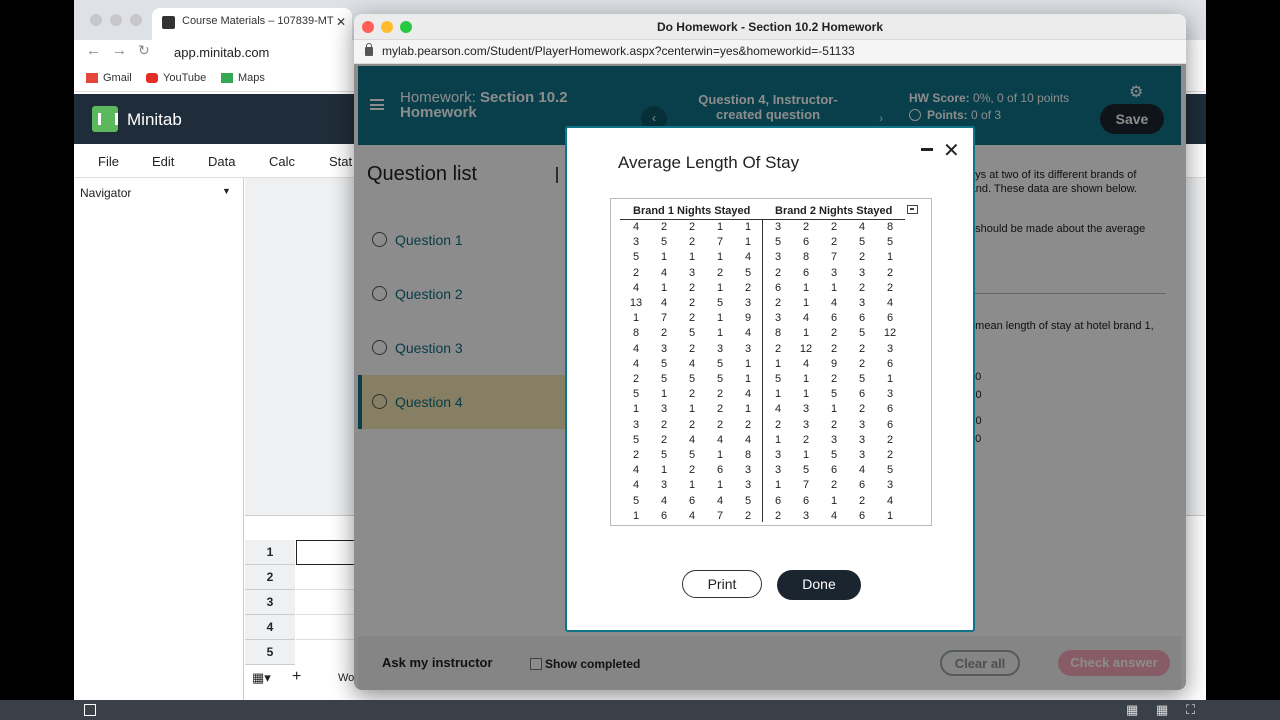 The image size is (1280, 720). What do you see at coordinates (108, 161) in the screenshot?
I see `menu-file: File` at bounding box center [108, 161].